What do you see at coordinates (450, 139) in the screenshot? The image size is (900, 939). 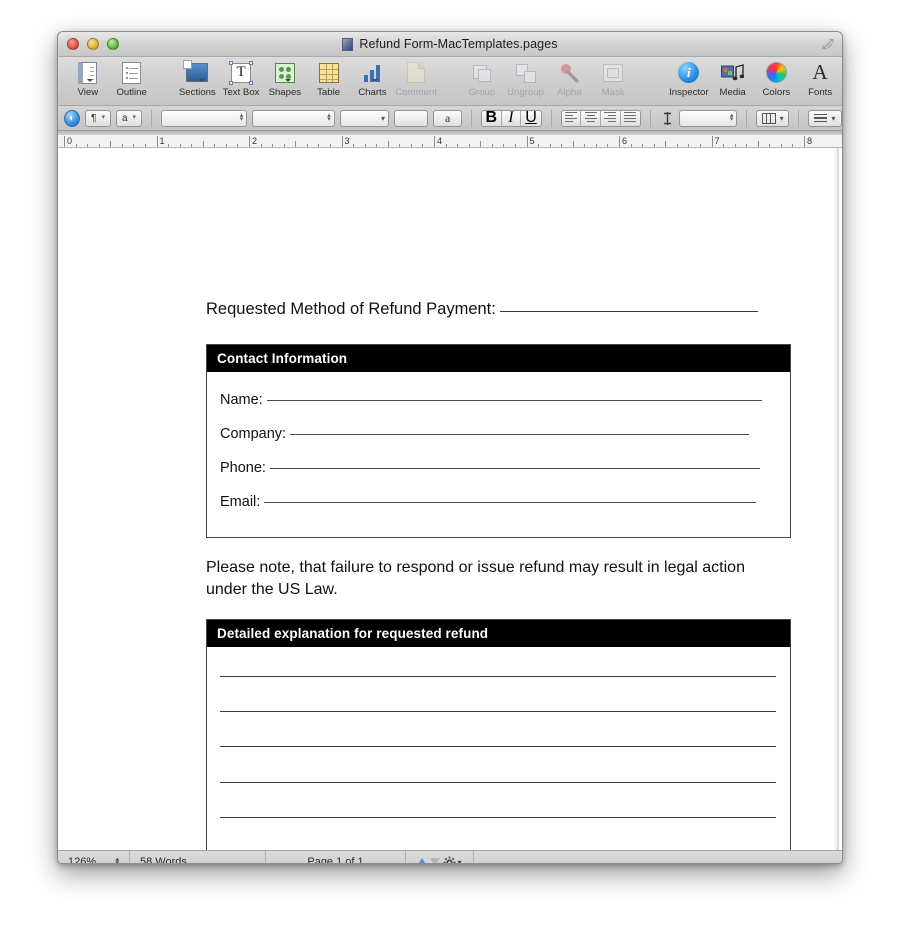 I see `horizontal-ruler: 0 1 2 3 4 5 6 7 8` at bounding box center [450, 139].